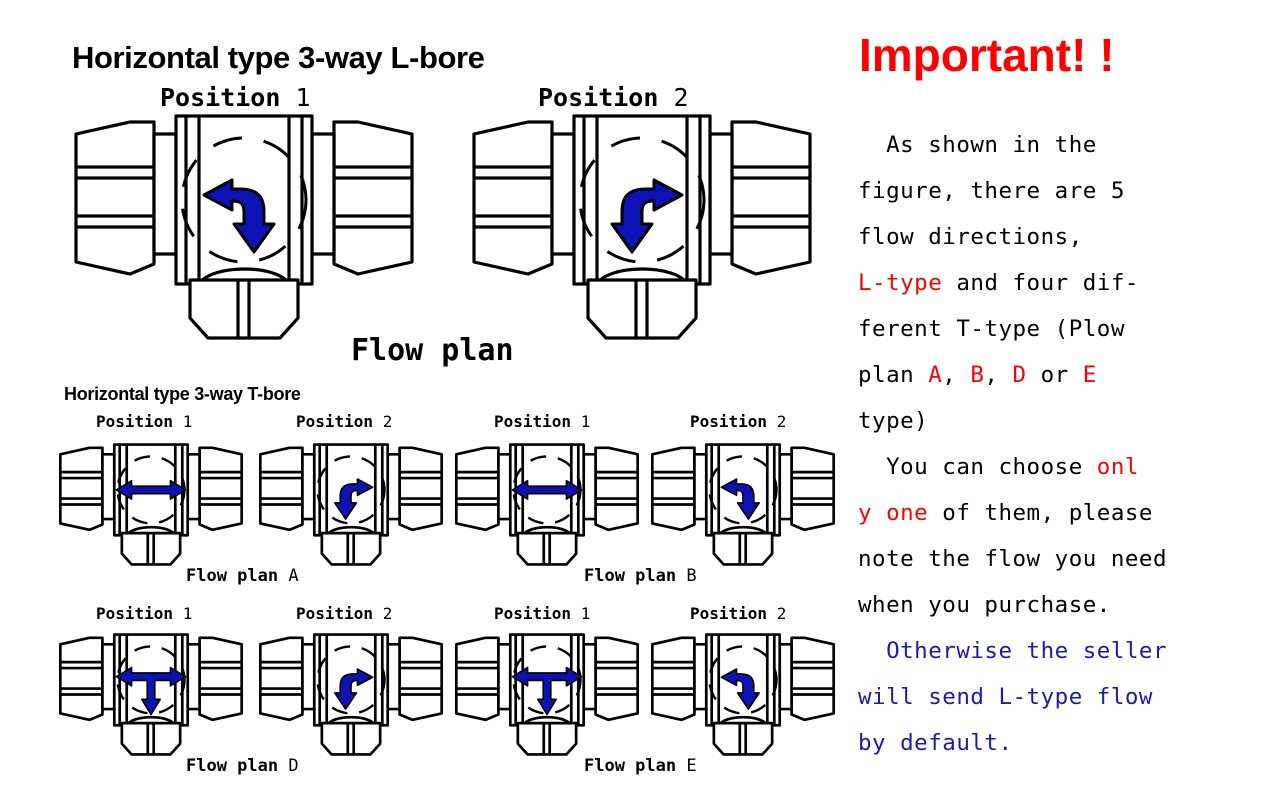 Image resolution: width=1270 pixels, height=800 pixels. I want to click on tbore-flow-plan-a-label: Flow plan A, so click(242, 576).